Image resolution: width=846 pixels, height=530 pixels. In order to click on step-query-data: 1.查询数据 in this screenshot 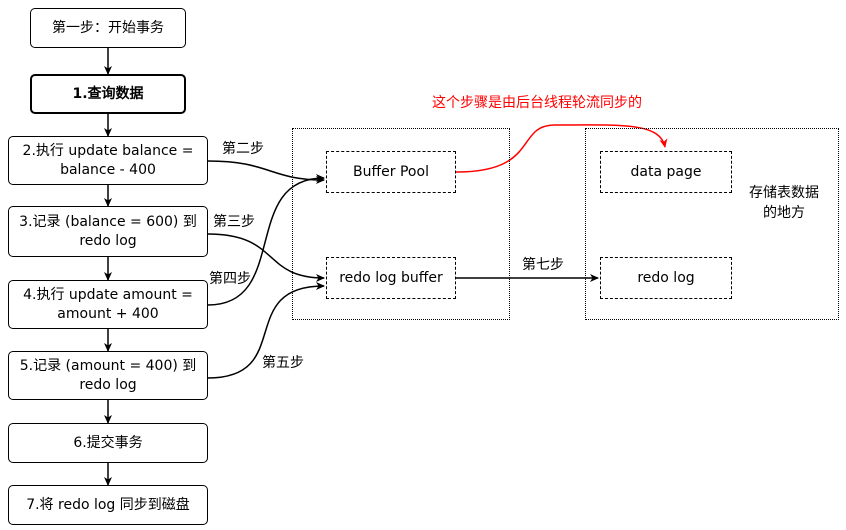, I will do `click(108, 94)`.